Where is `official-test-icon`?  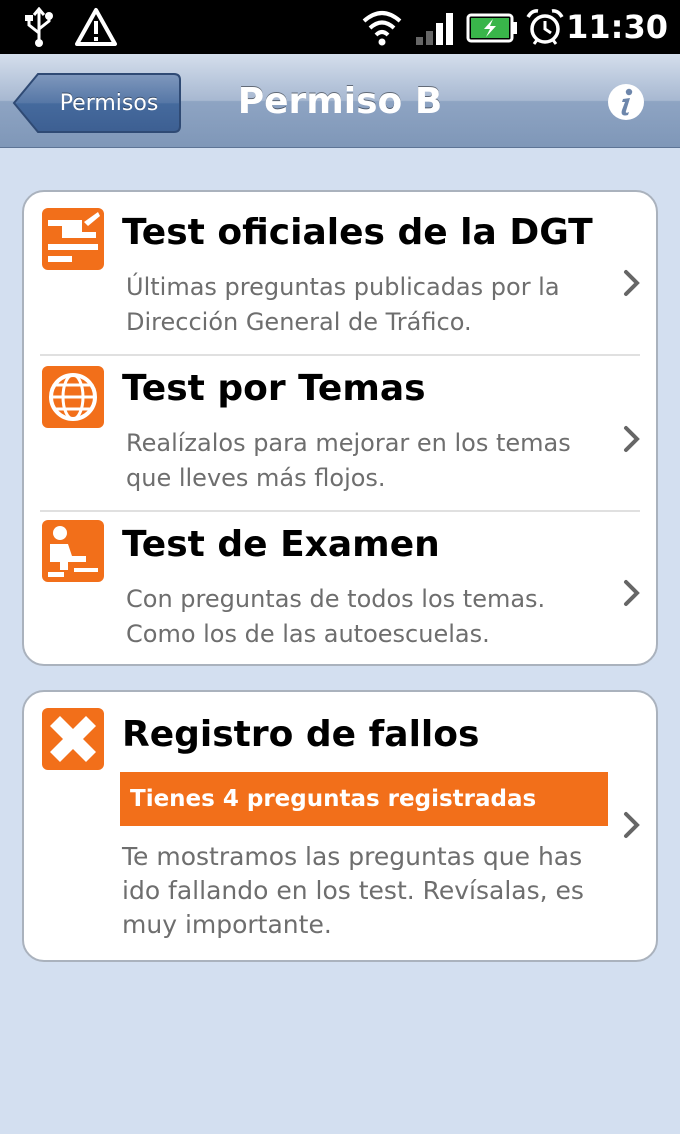
official-test-icon is located at coordinates (73, 239).